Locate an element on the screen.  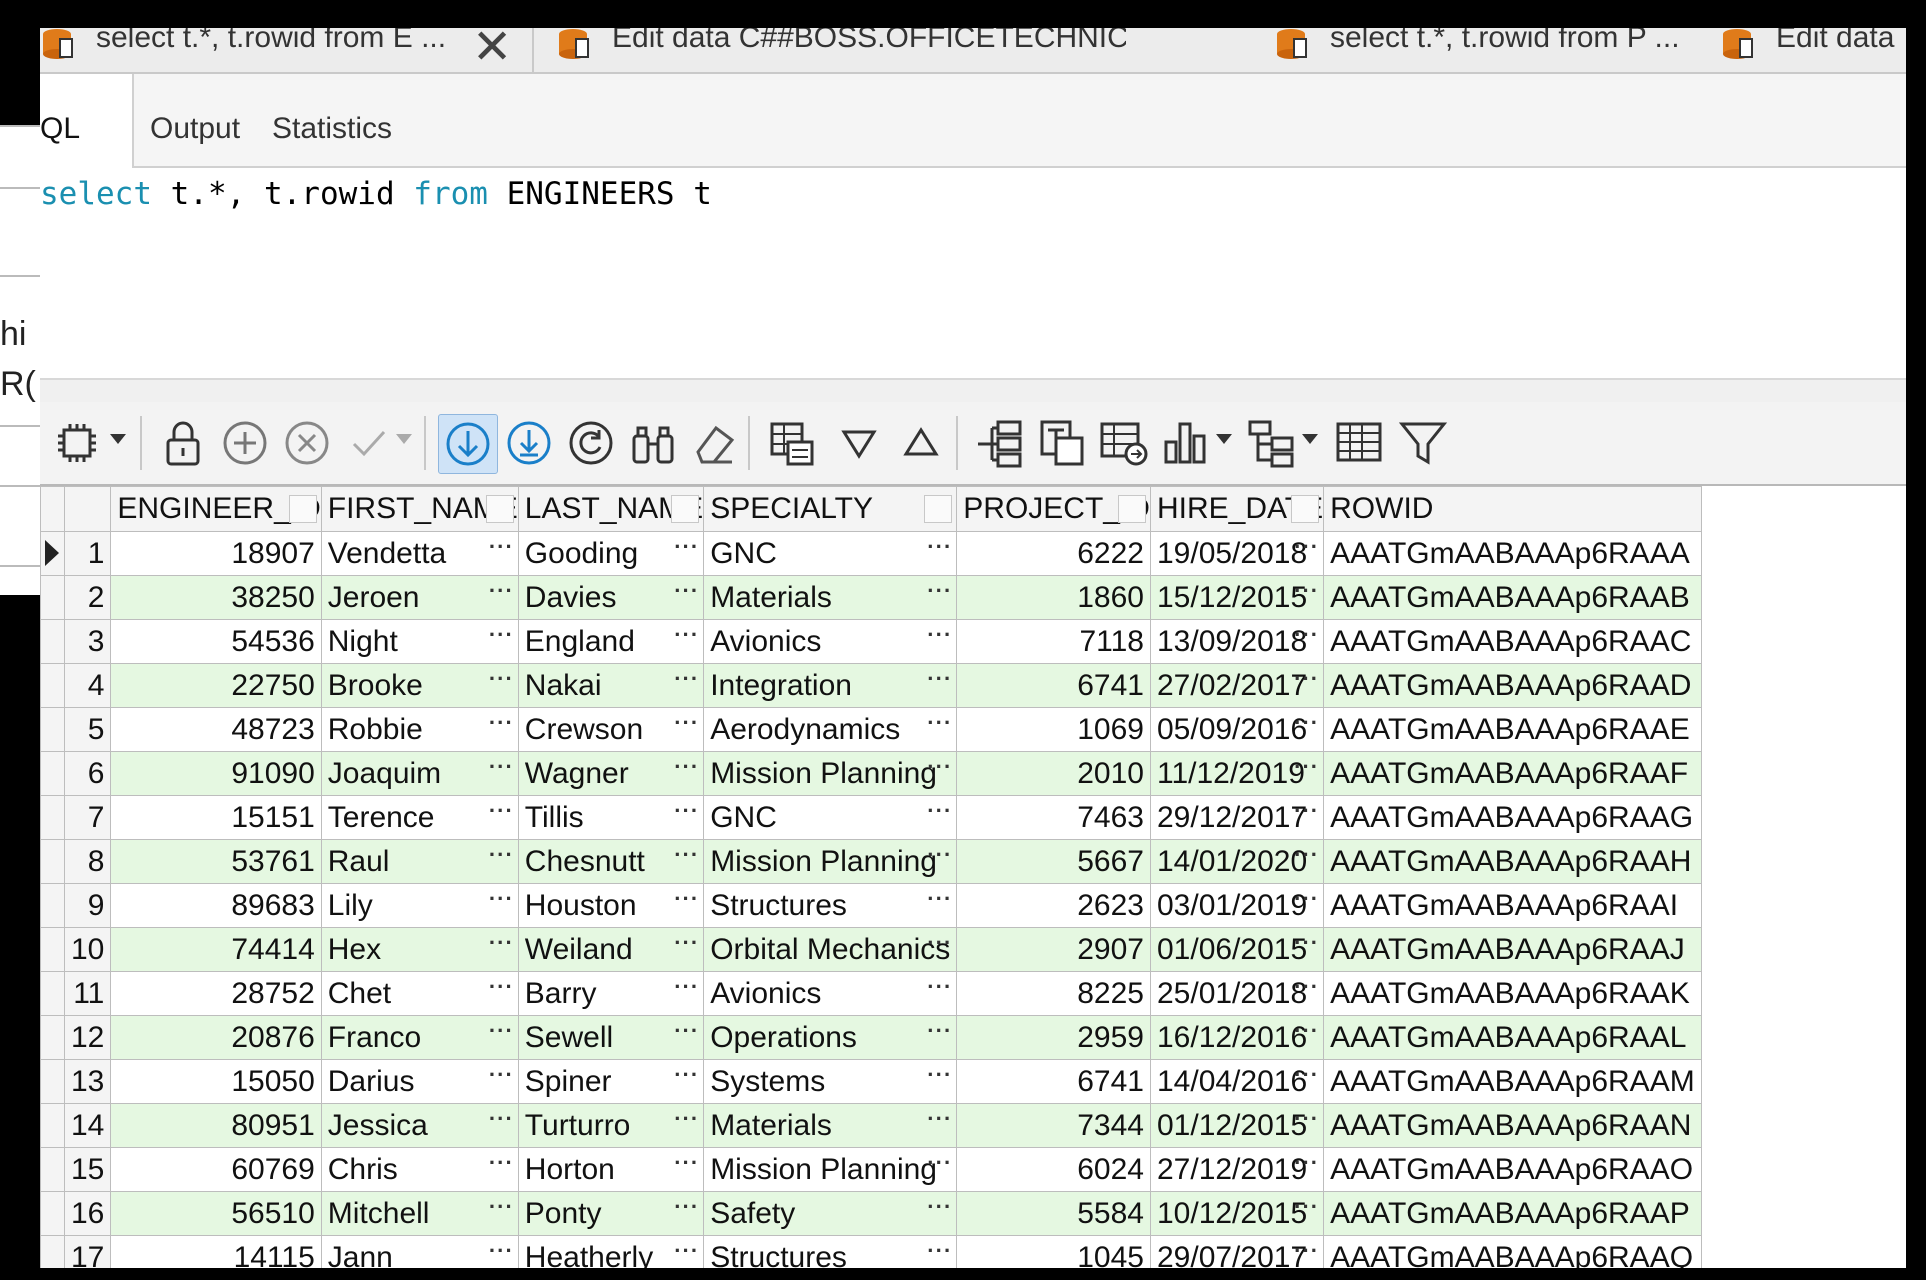
cell-hire-date: 16/12/2016 ··· is located at coordinates (1237, 1037).